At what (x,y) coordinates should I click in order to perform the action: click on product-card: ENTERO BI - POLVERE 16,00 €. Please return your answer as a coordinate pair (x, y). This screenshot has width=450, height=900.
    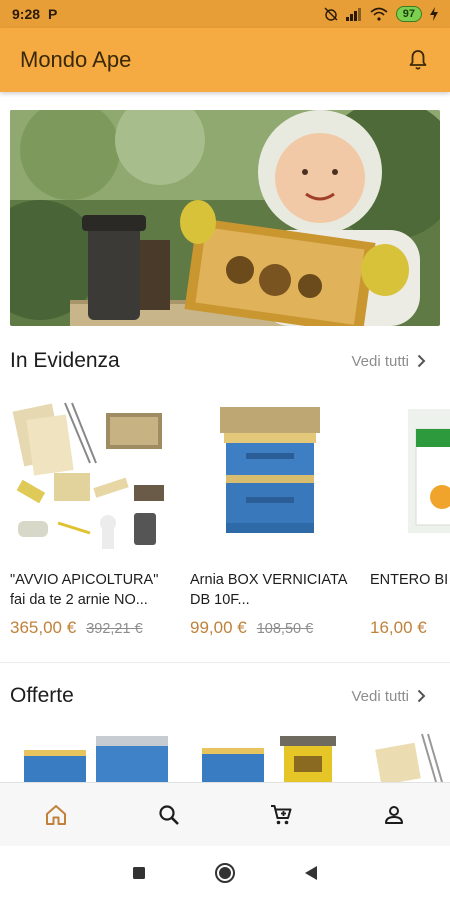
    Looking at the image, I should click on (410, 518).